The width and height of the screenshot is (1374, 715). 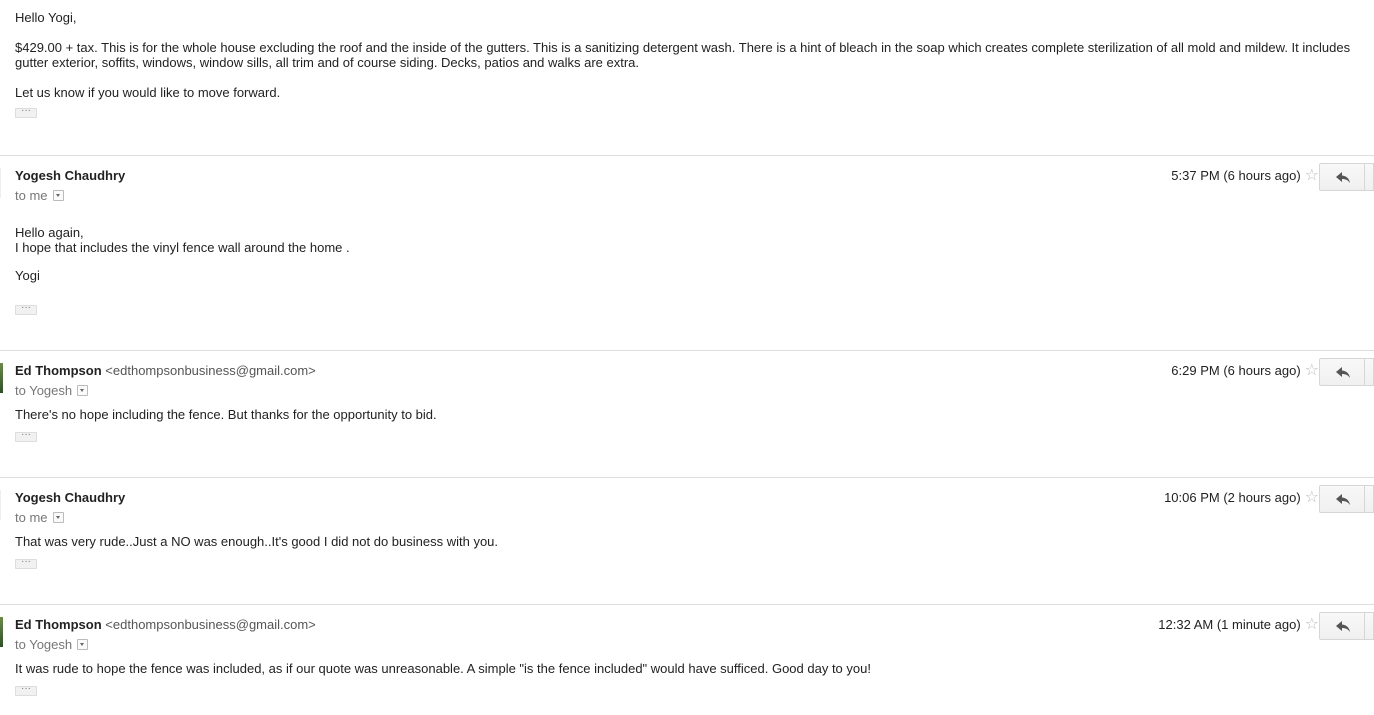 I want to click on body-greeting: Hello Yogi,, so click(x=46, y=17).